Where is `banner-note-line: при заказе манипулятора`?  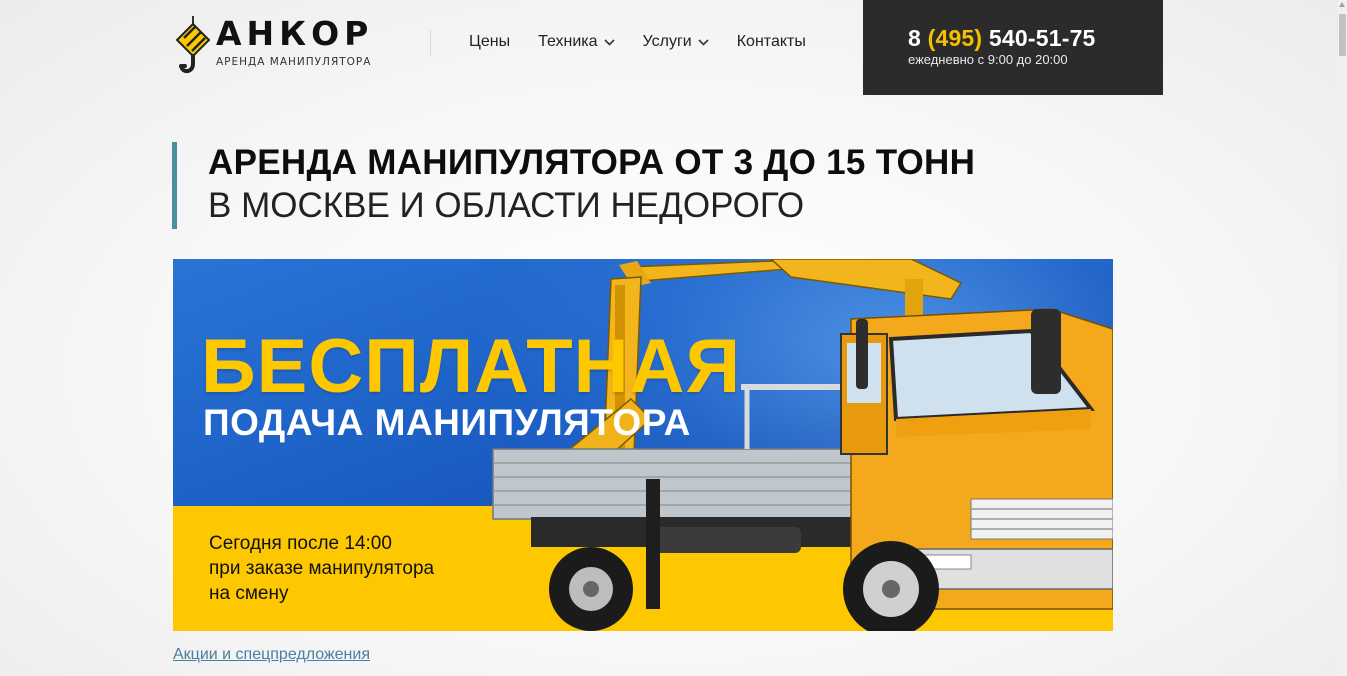
banner-note-line: при заказе манипулятора is located at coordinates (322, 568).